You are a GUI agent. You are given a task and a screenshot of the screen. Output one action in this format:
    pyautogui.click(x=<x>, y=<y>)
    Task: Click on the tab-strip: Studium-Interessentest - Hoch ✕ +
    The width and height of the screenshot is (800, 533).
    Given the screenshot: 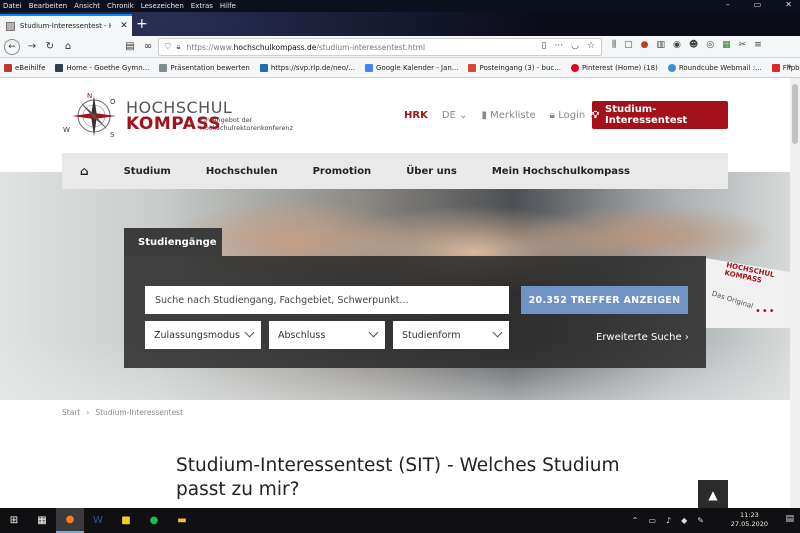 What is the action you would take?
    pyautogui.click(x=400, y=24)
    